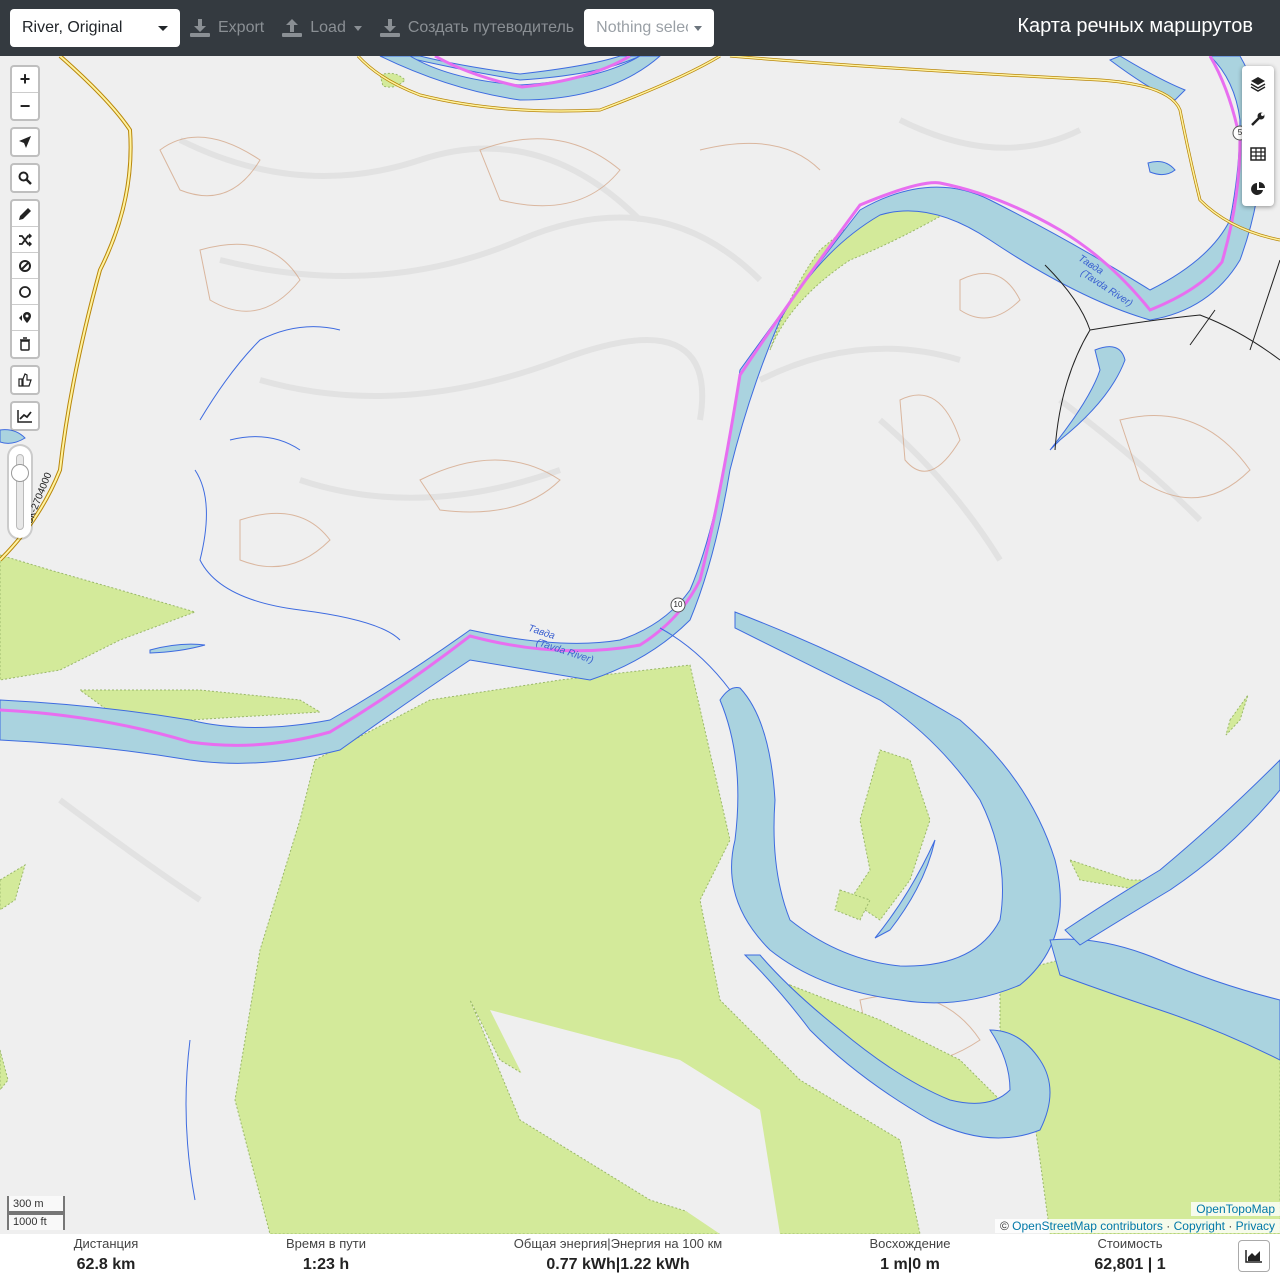 This screenshot has height=1280, width=1280. What do you see at coordinates (326, 1243) in the screenshot?
I see `stat-time-label: Время в пути` at bounding box center [326, 1243].